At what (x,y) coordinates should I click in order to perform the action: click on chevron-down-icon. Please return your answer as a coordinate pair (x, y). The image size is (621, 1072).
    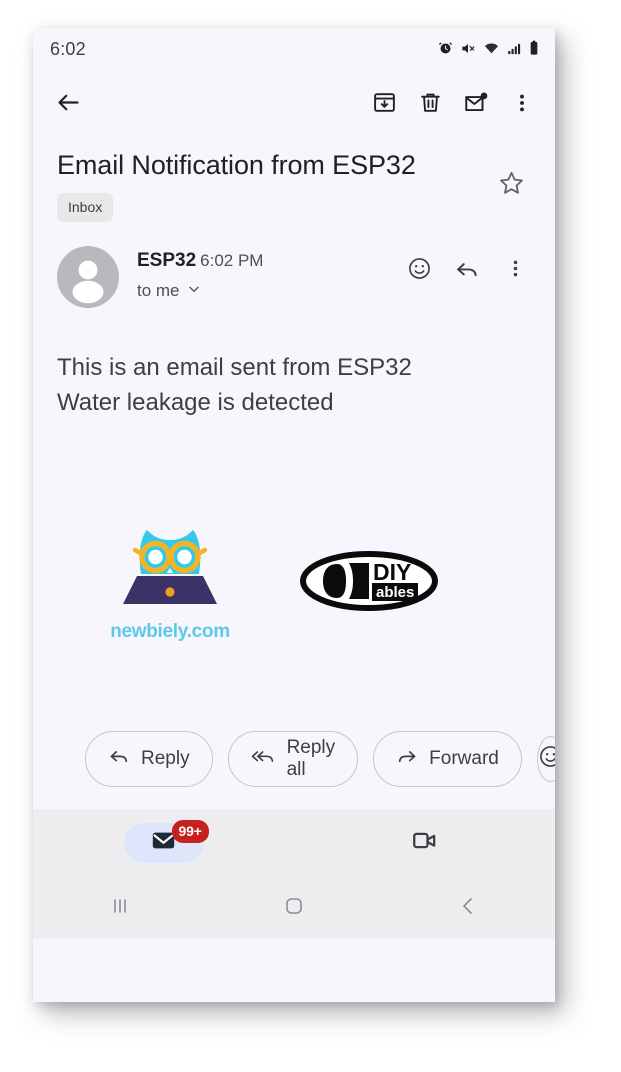
    Looking at the image, I should click on (194, 291).